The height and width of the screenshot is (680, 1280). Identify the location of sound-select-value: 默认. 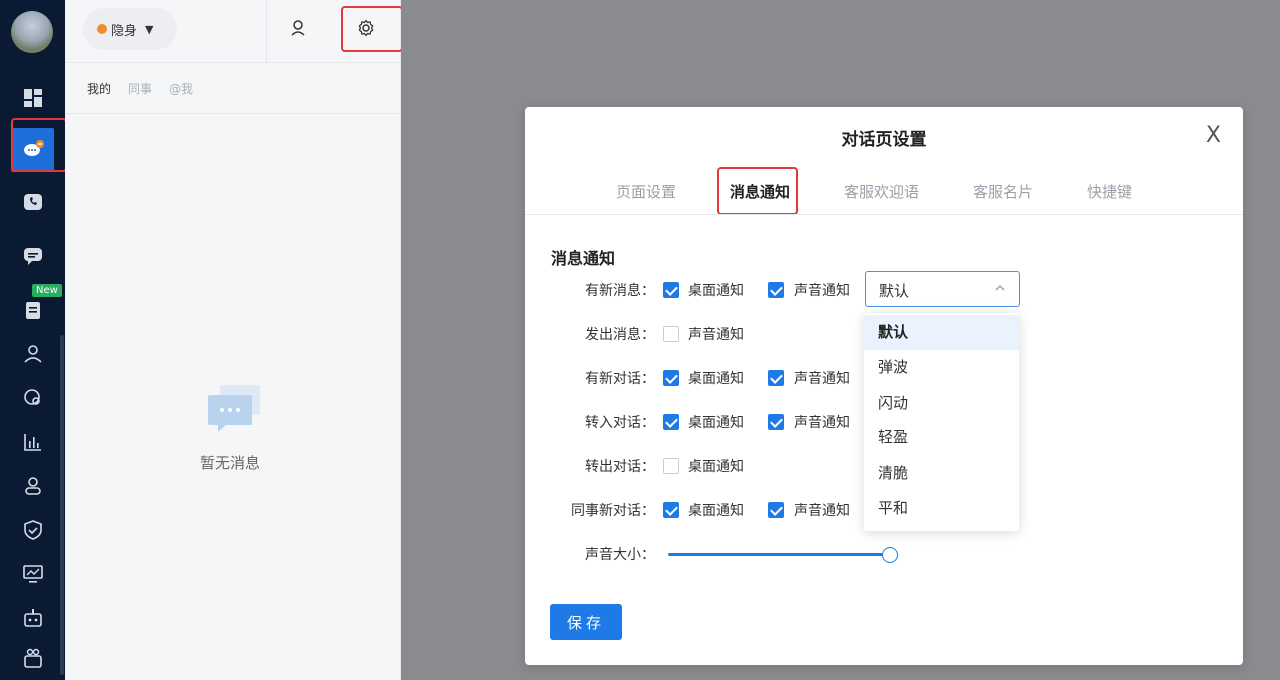
(894, 291).